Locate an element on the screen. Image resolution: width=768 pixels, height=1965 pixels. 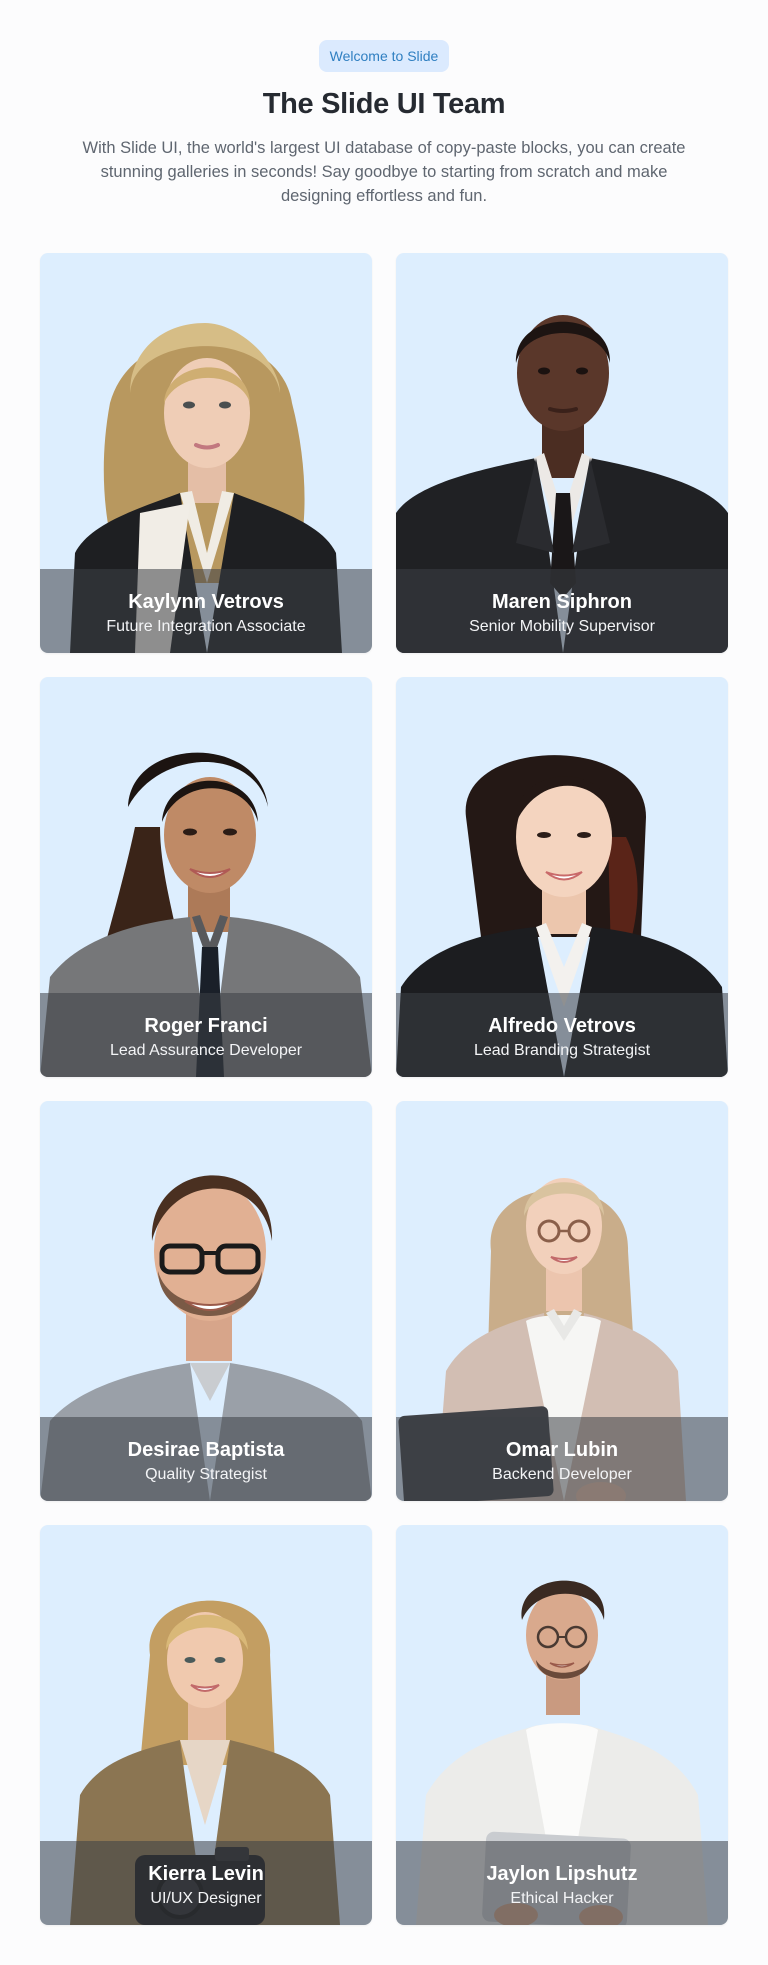
member-name: Kierra Levin is located at coordinates (206, 1873).